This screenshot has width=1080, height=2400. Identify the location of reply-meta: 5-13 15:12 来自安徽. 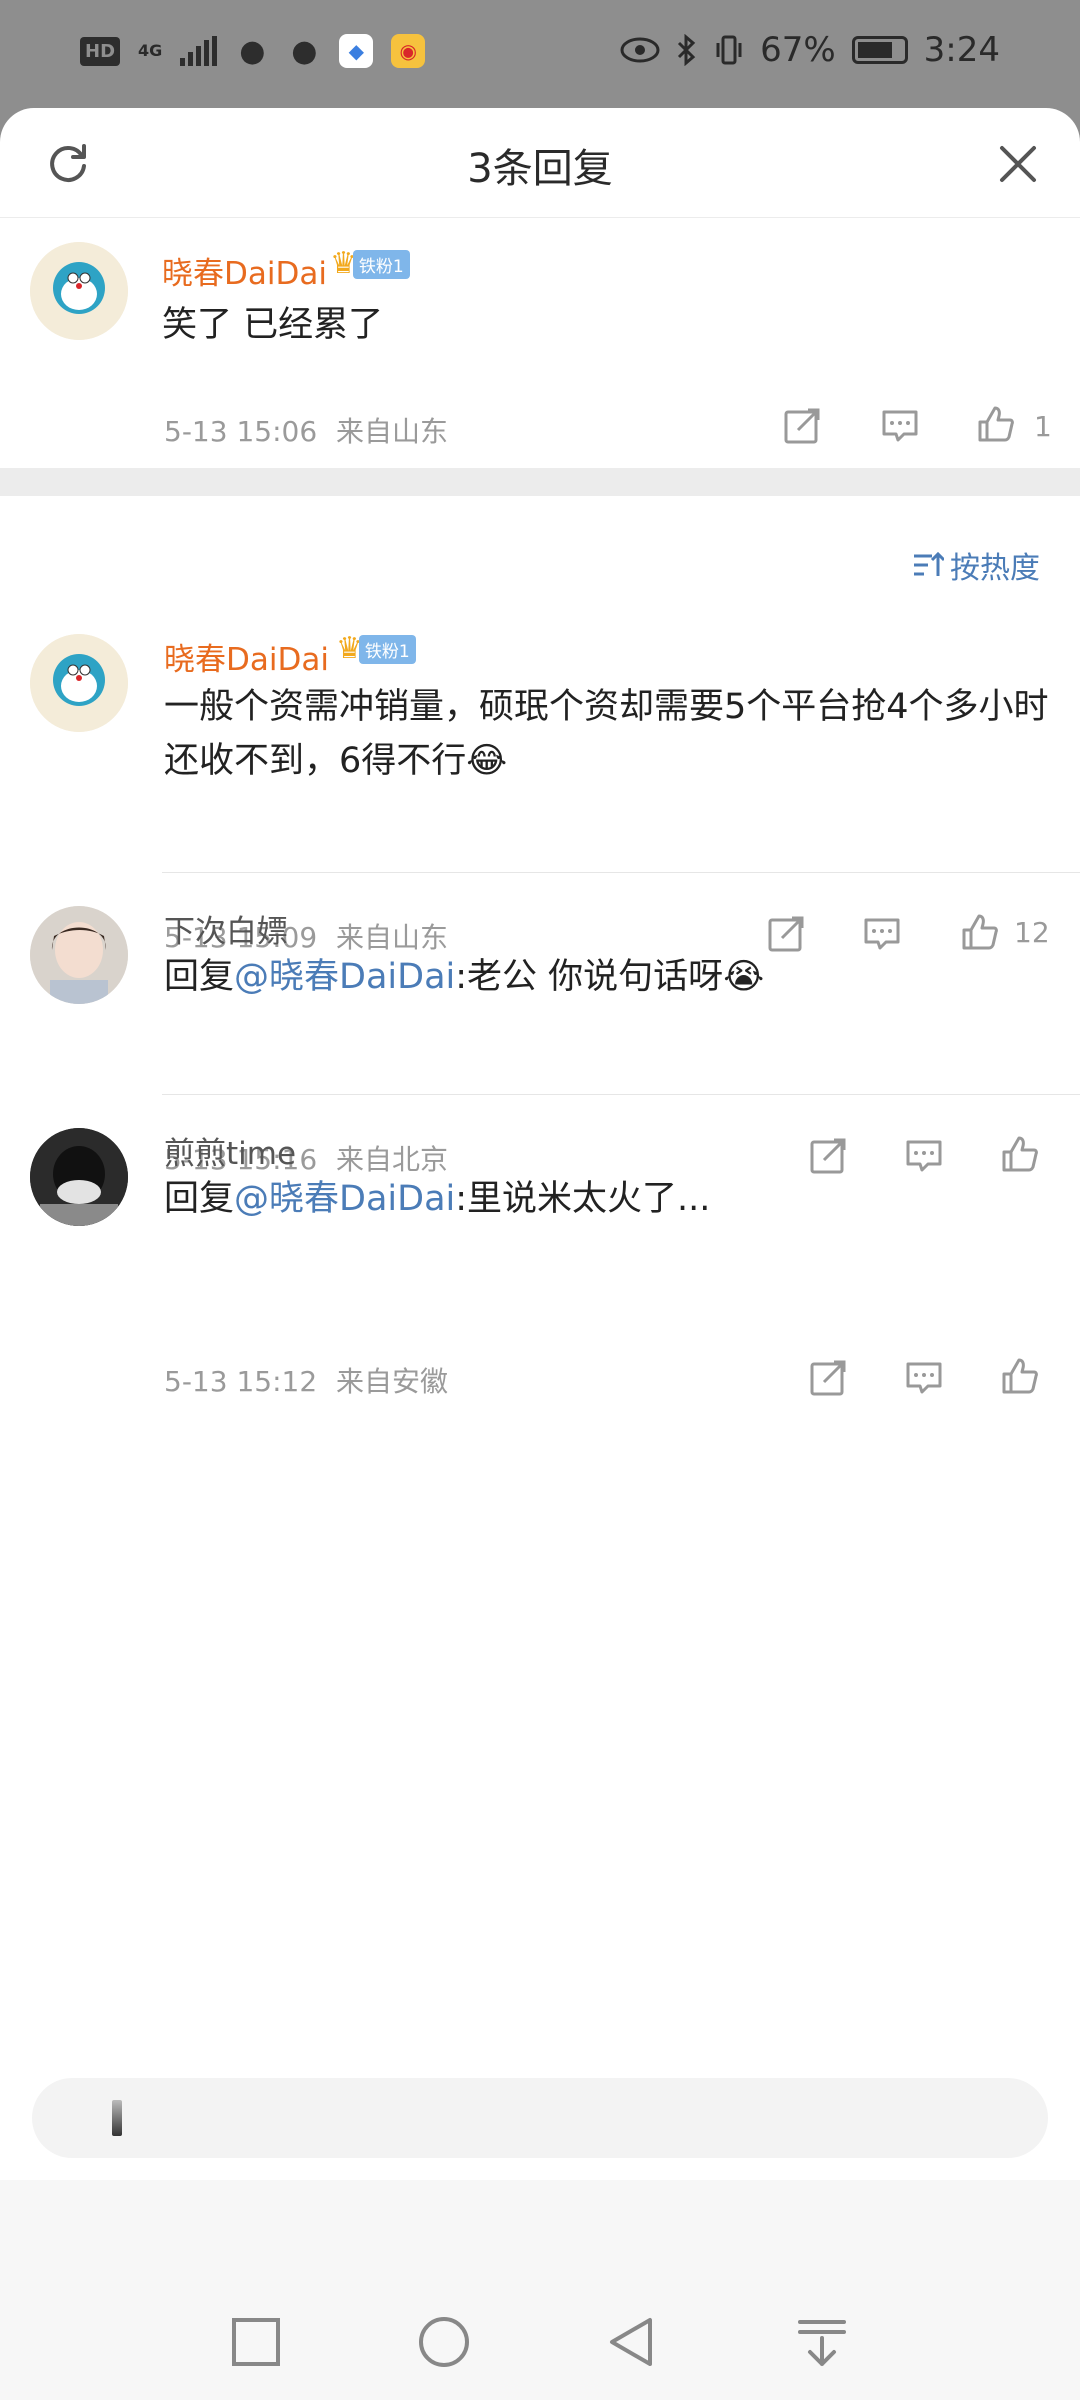
(306, 1380).